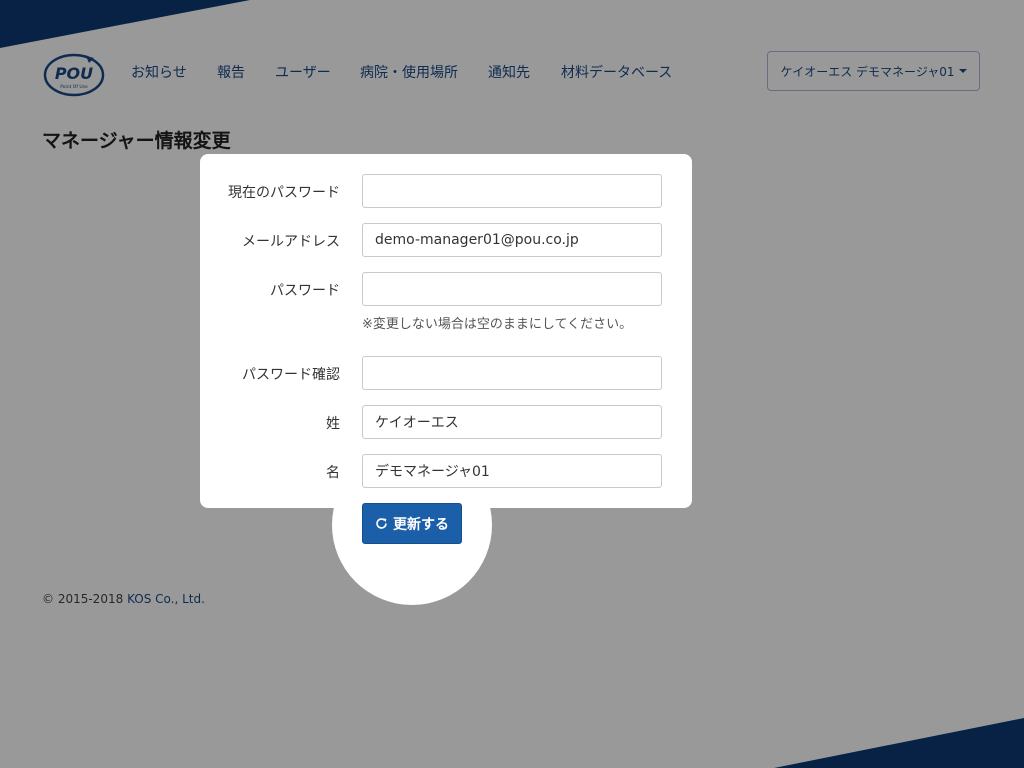  I want to click on email-label: メールアドレス, so click(291, 242).